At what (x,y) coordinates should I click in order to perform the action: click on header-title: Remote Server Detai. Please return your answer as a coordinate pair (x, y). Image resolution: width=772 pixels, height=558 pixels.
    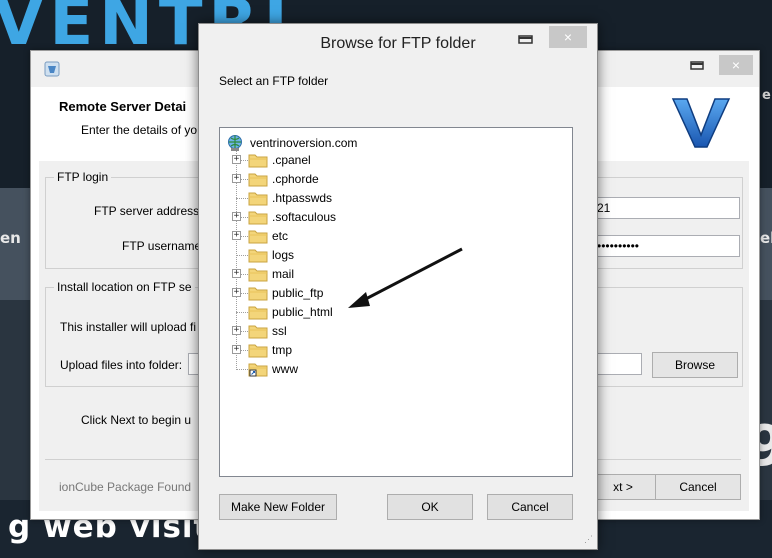
    Looking at the image, I should click on (123, 106).